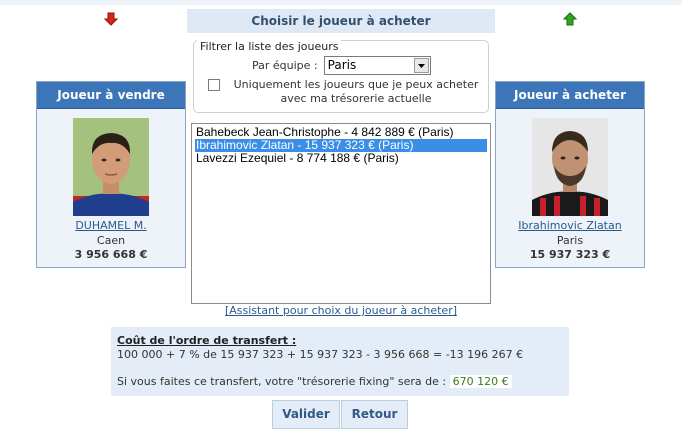  What do you see at coordinates (214, 85) in the screenshot?
I see `affordable-checkbox` at bounding box center [214, 85].